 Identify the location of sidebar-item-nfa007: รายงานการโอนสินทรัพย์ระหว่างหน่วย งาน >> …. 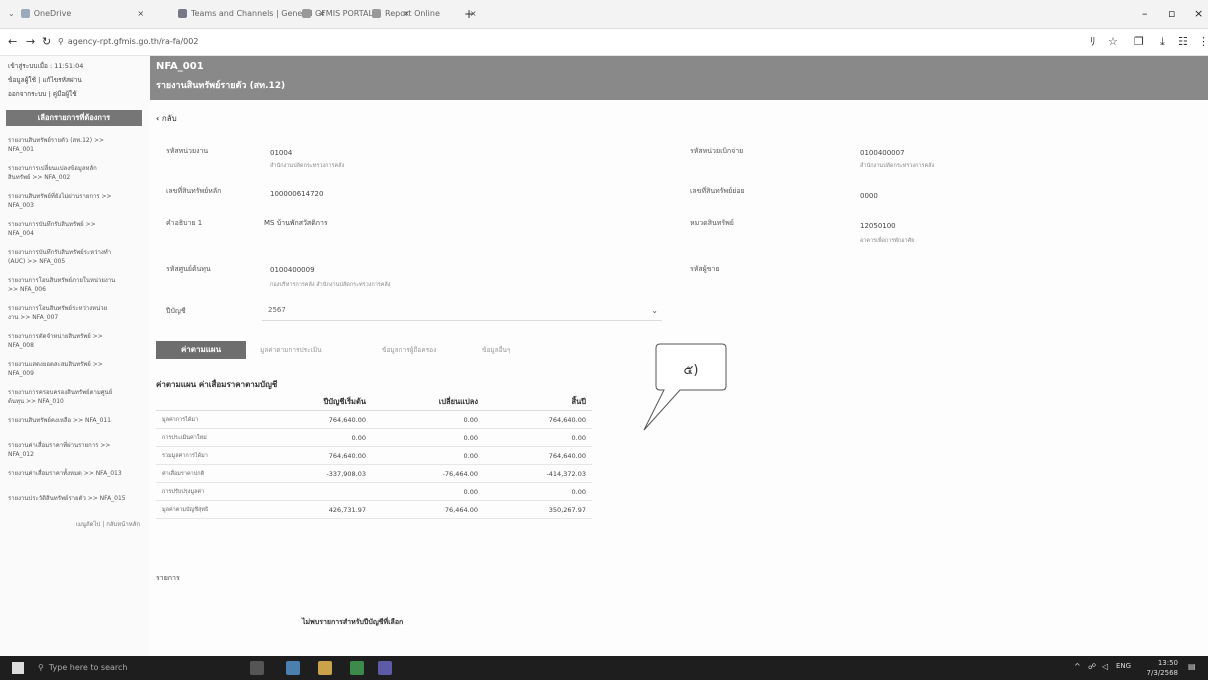
(75, 313).